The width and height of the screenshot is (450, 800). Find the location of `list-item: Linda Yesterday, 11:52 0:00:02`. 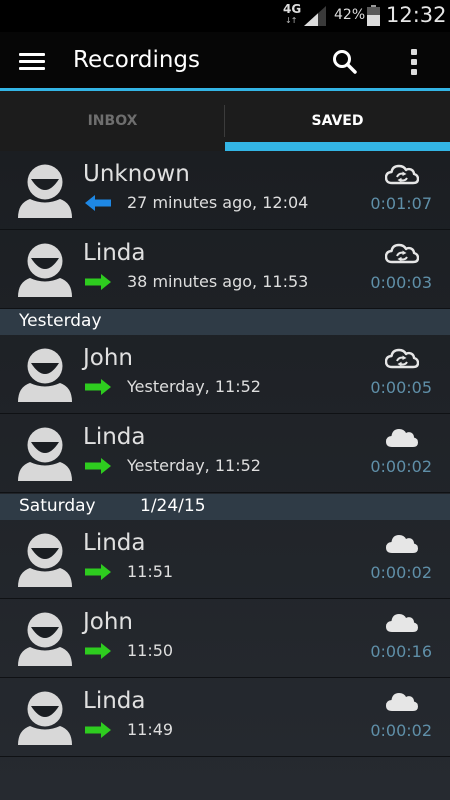

list-item: Linda Yesterday, 11:52 0:00:02 is located at coordinates (225, 453).